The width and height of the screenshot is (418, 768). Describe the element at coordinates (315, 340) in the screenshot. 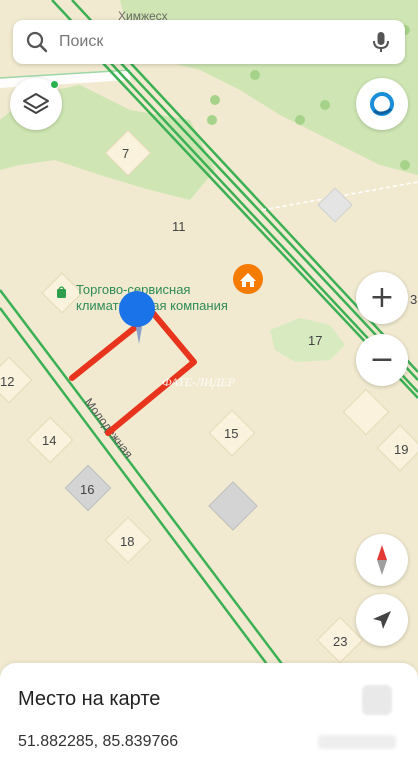

I see `house-number: 17` at that location.